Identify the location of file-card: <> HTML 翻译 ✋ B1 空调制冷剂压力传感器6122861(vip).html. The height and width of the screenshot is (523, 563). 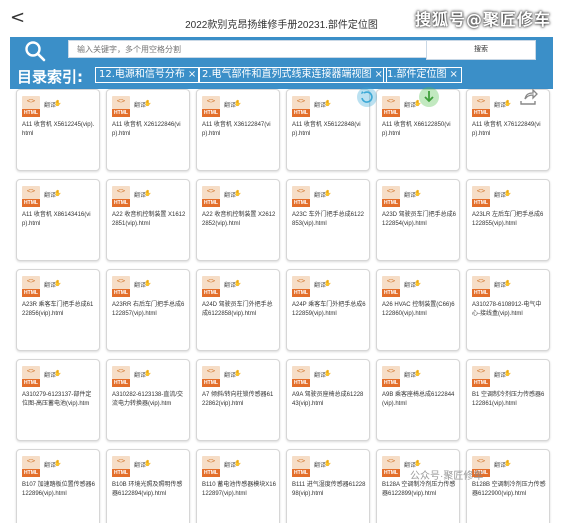
(508, 400).